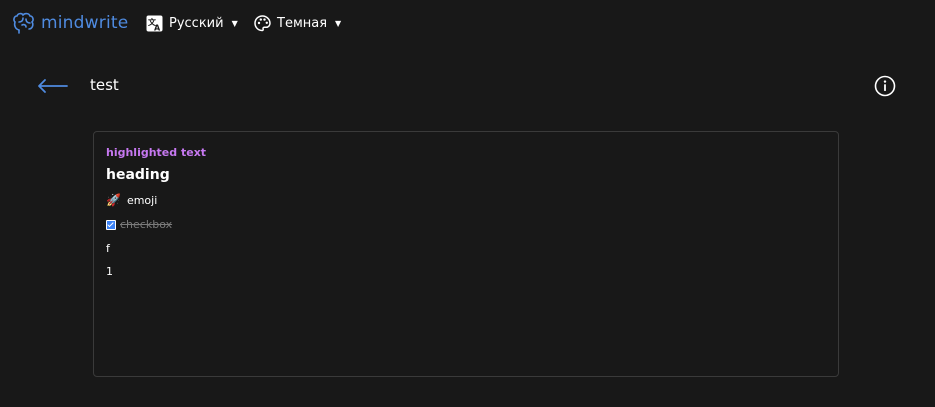 Image resolution: width=935 pixels, height=407 pixels. I want to click on editor-heading: heading, so click(138, 175).